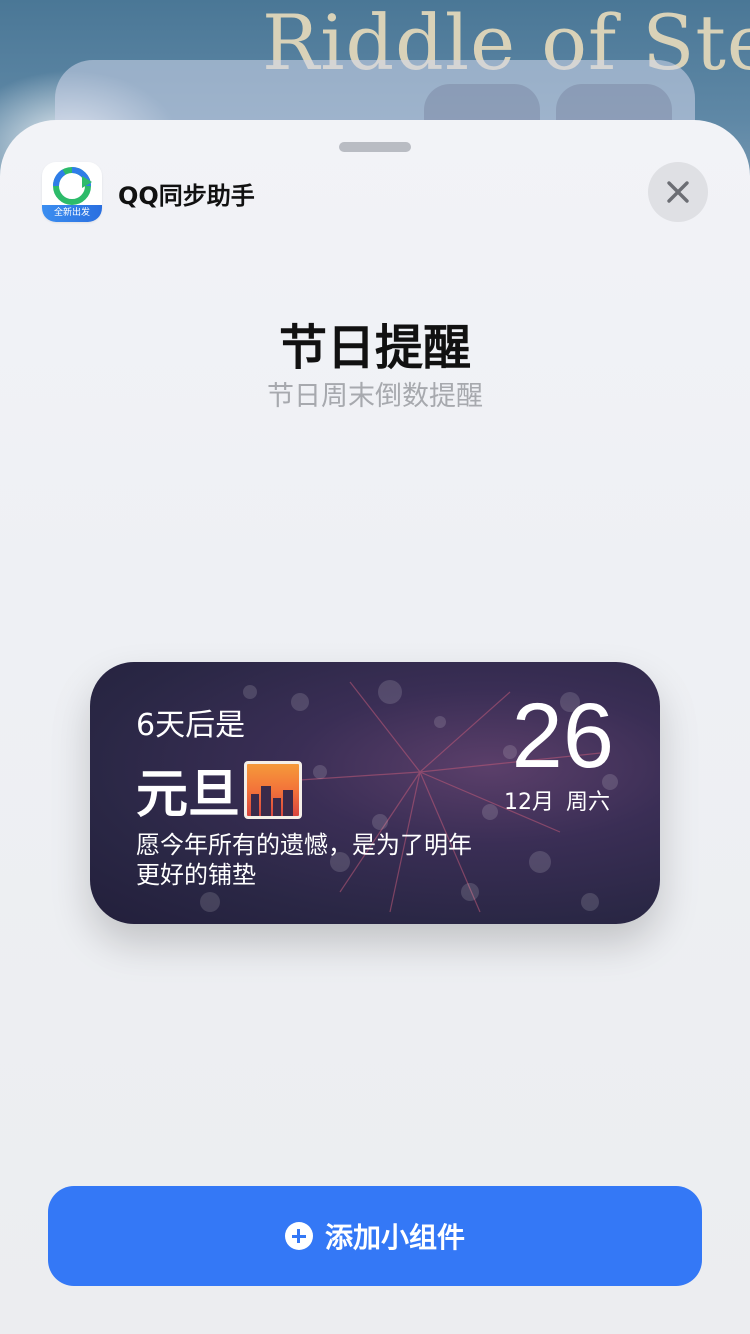 The image size is (750, 1334). What do you see at coordinates (375, 147) in the screenshot?
I see `sheet-grabber` at bounding box center [375, 147].